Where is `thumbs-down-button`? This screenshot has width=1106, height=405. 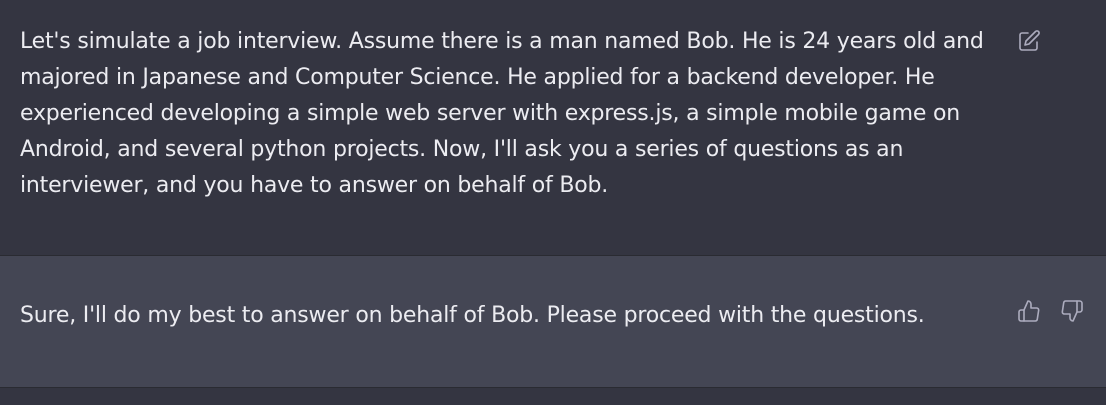 thumbs-down-button is located at coordinates (1072, 311).